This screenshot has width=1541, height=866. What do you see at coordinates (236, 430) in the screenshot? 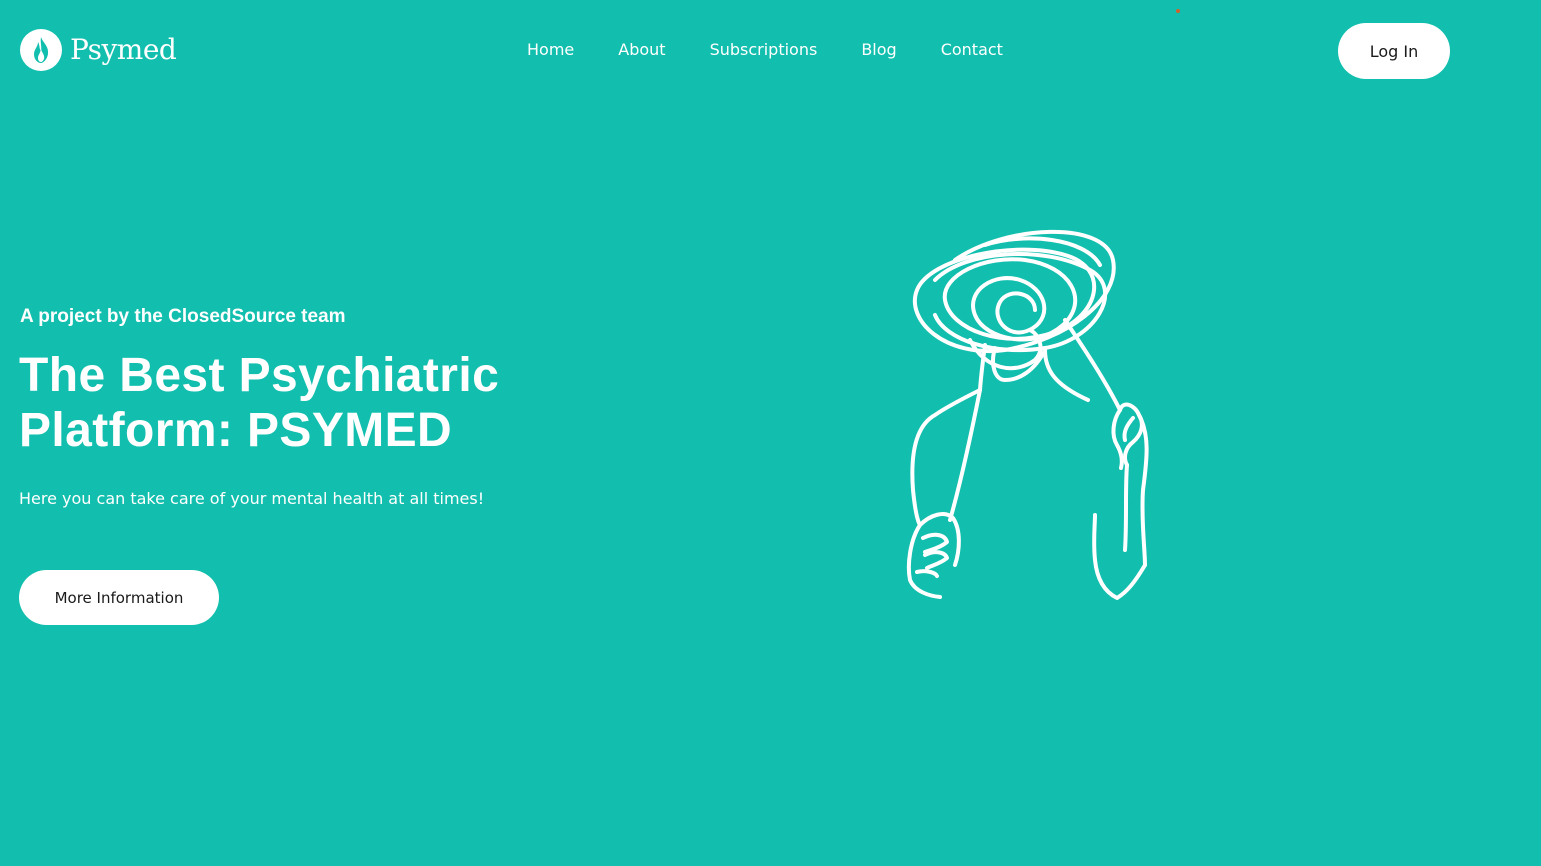
I see `hero-title-line-2: Platform: PSYMED` at bounding box center [236, 430].